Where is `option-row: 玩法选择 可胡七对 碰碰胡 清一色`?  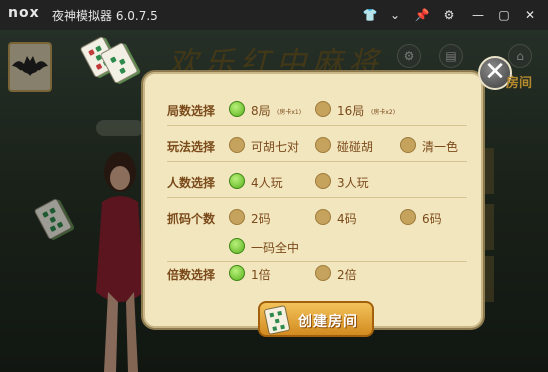 option-row: 玩法选择 可胡七对 碰碰胡 清一色 is located at coordinates (317, 148).